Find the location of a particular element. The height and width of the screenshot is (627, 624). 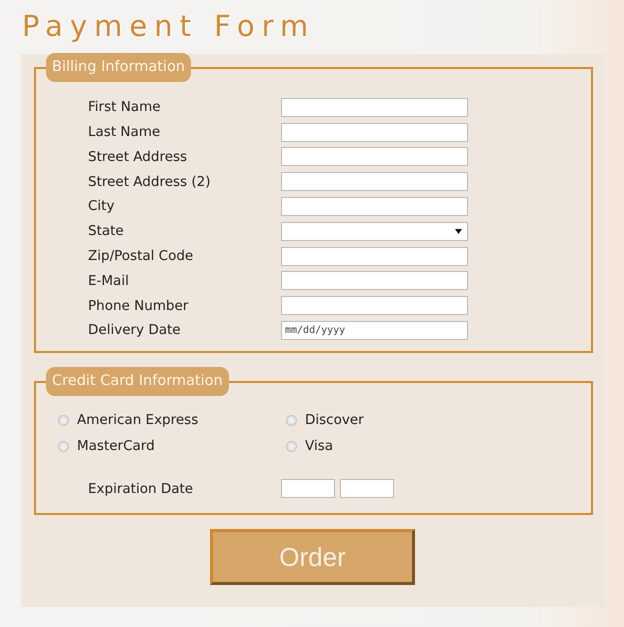

year-field is located at coordinates (367, 488).